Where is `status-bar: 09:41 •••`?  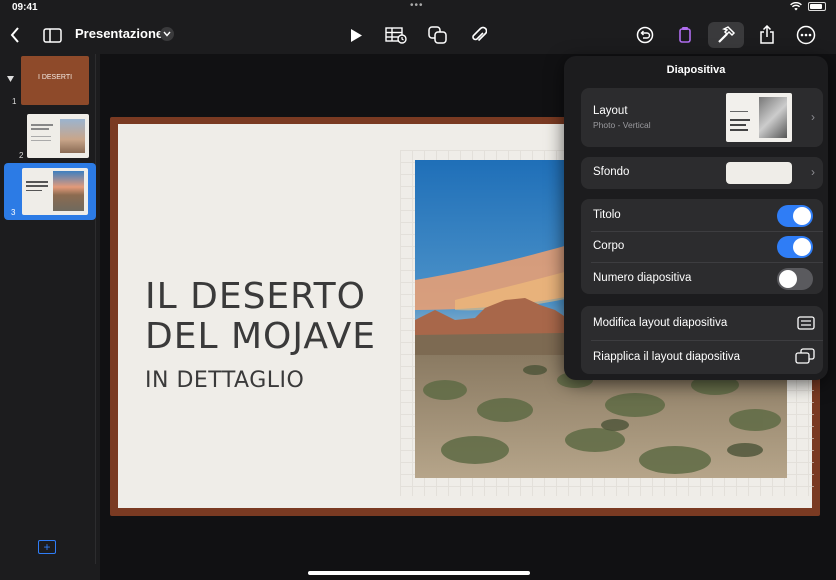
status-bar: 09:41 ••• is located at coordinates (418, 8).